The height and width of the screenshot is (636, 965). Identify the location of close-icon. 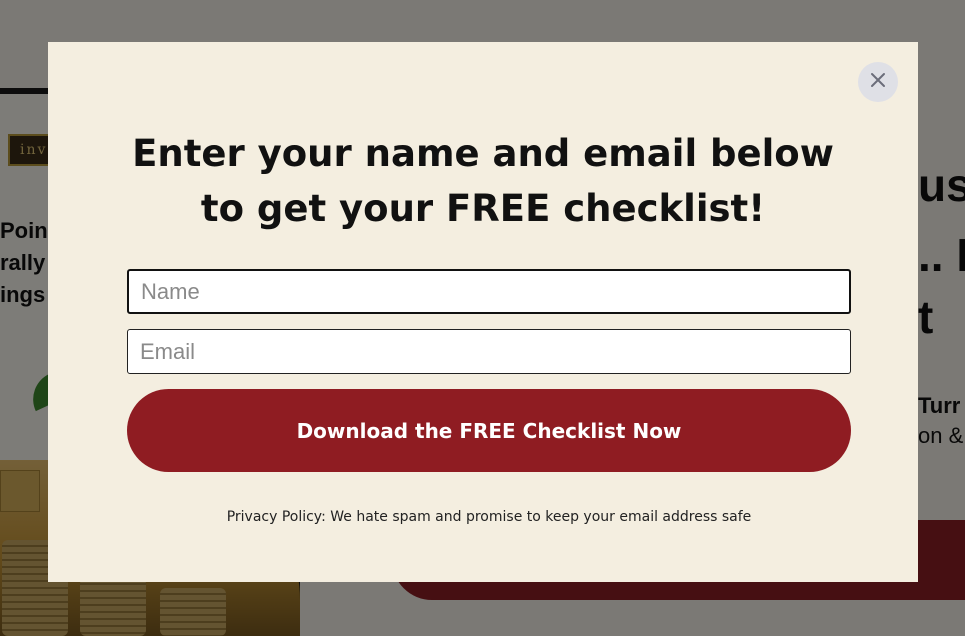
(878, 82).